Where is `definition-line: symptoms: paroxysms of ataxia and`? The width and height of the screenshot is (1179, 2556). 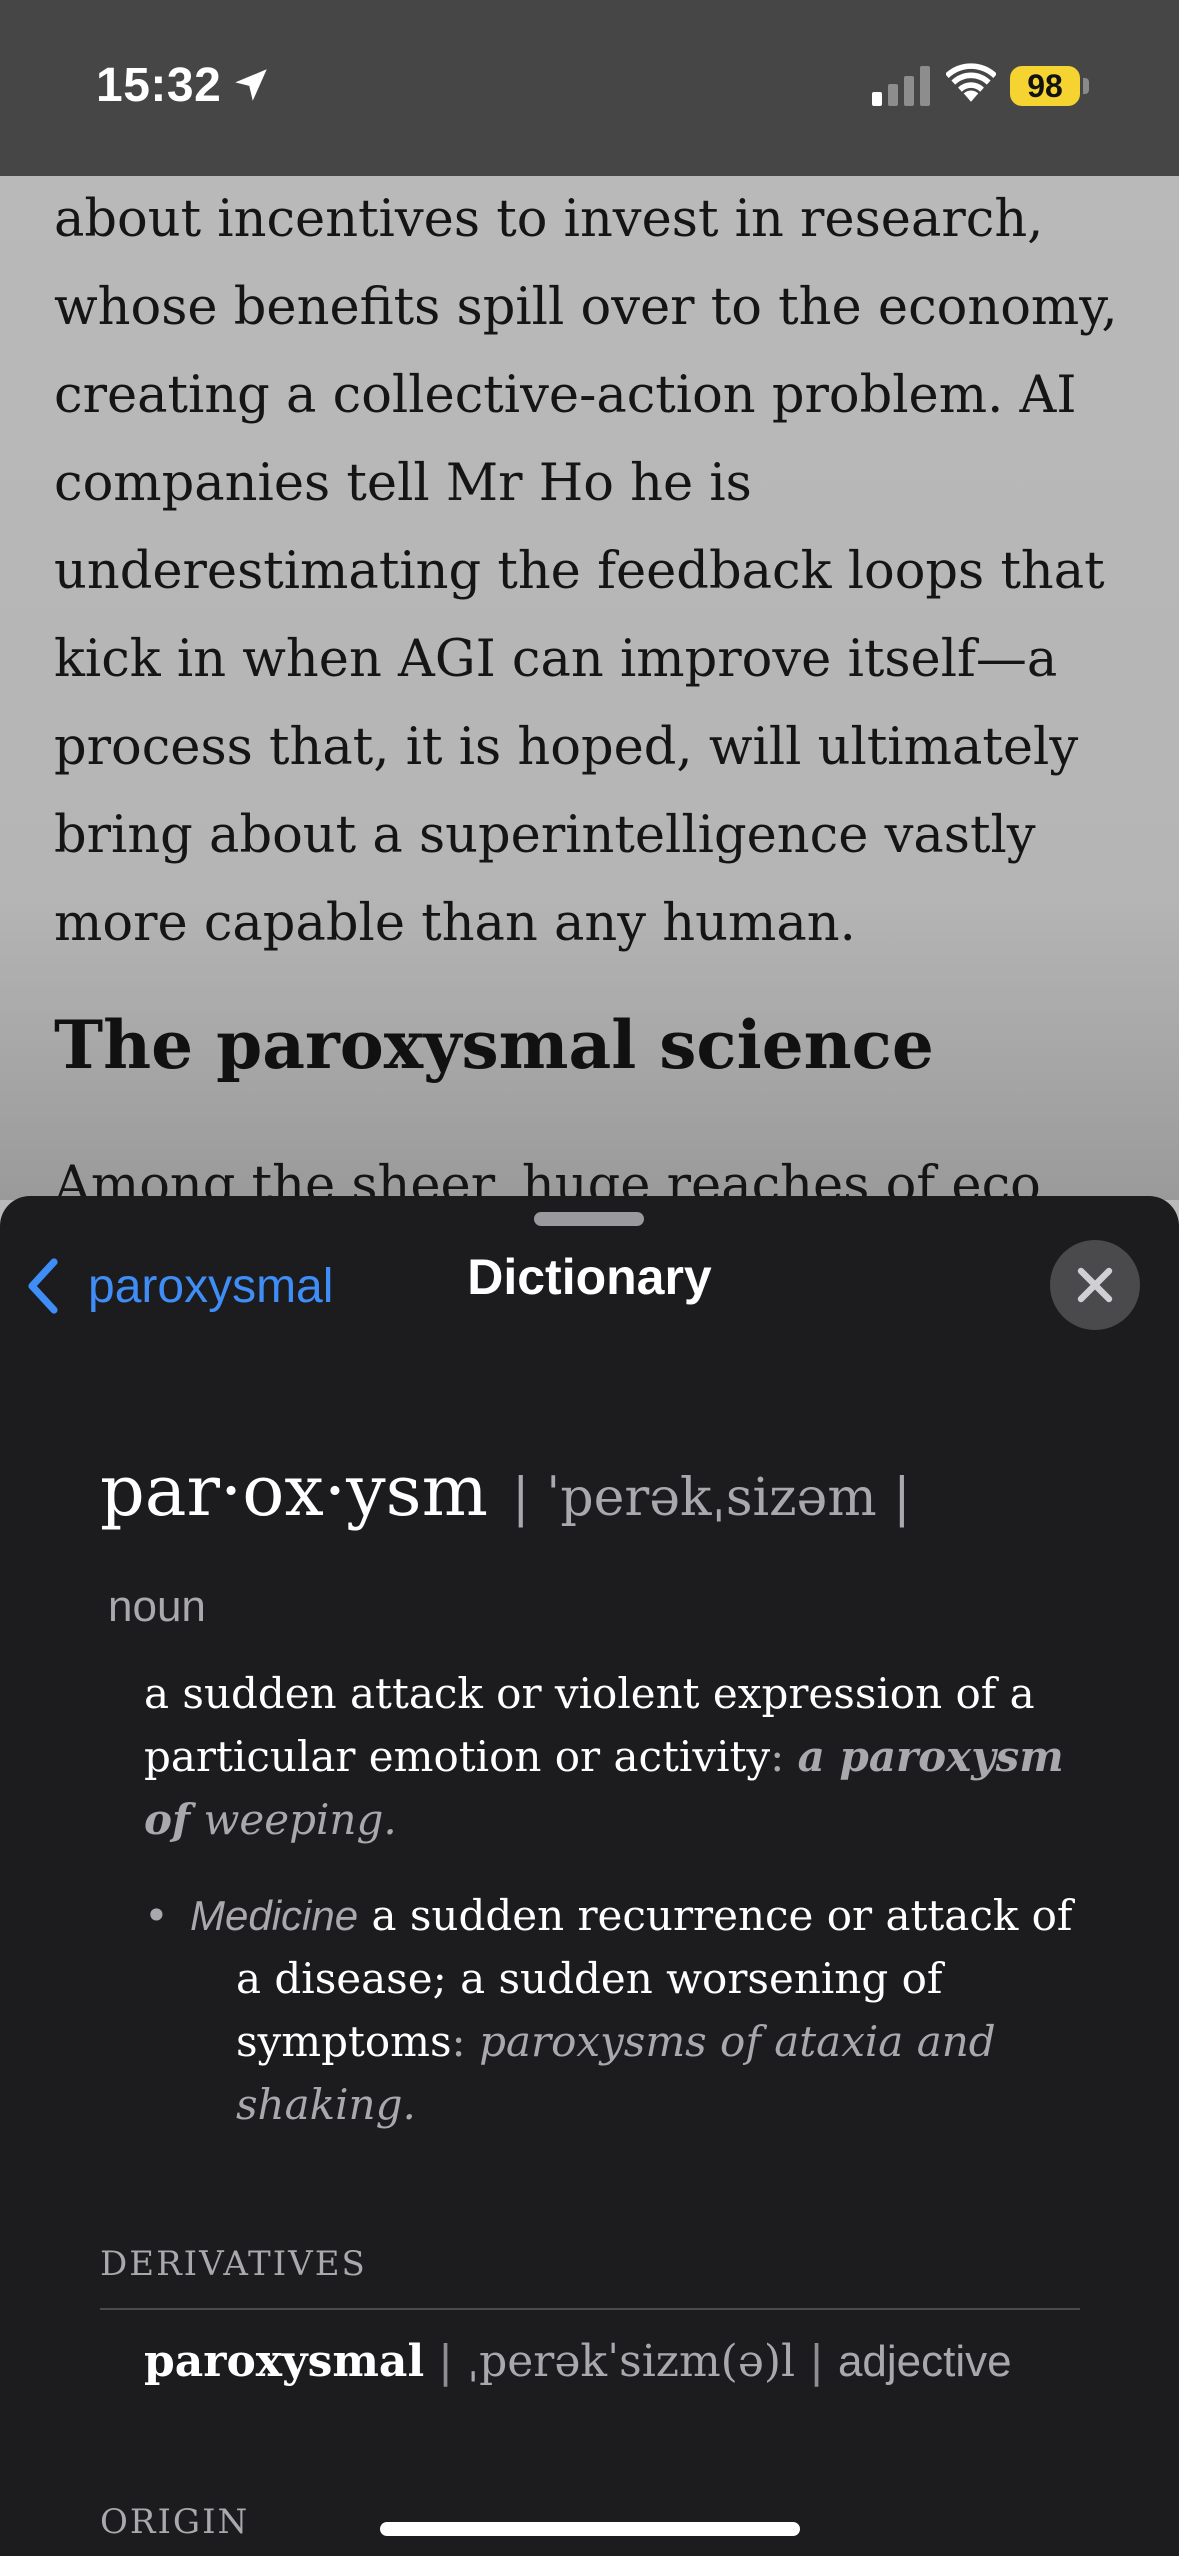 definition-line: symptoms: paroxysms of ataxia and is located at coordinates (631, 2041).